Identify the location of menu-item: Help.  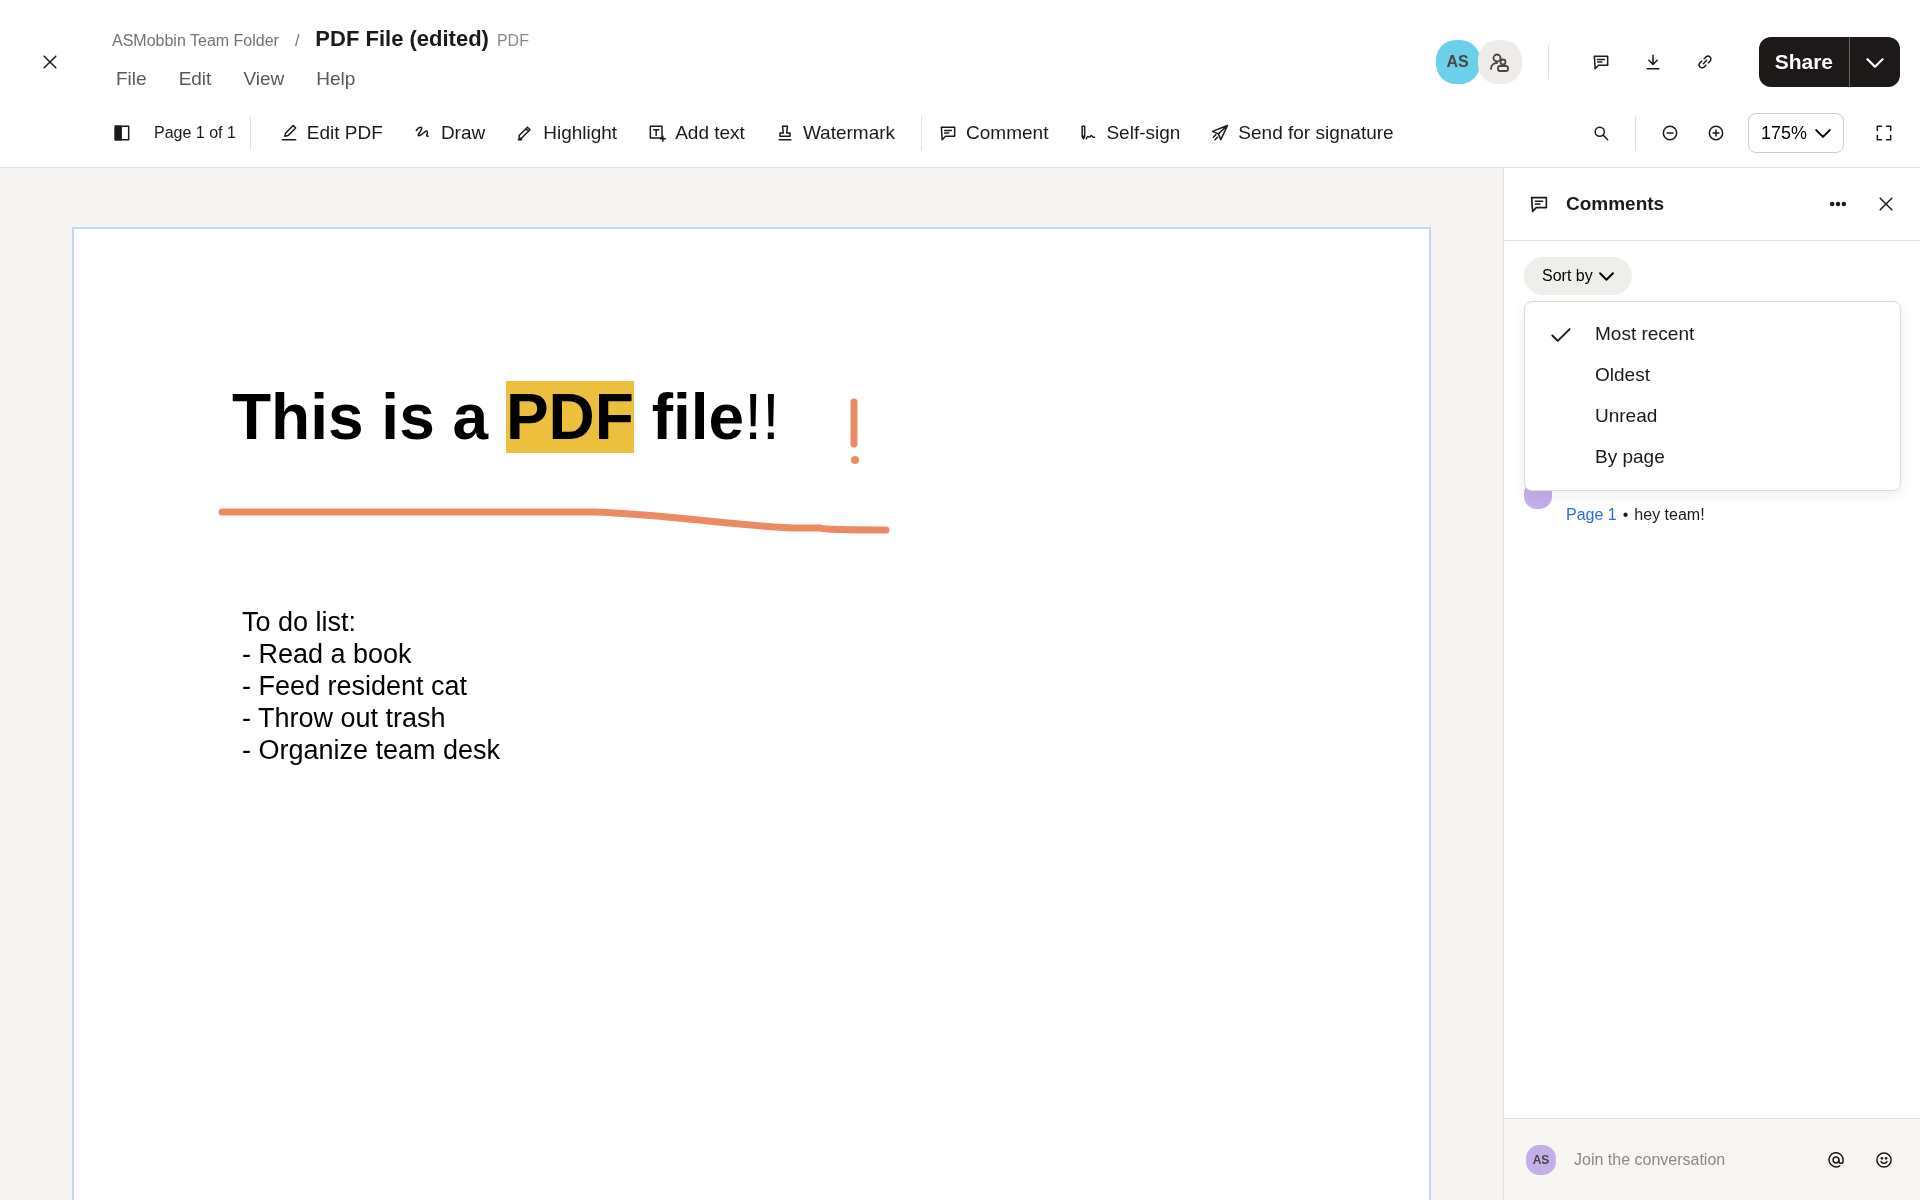
(336, 79).